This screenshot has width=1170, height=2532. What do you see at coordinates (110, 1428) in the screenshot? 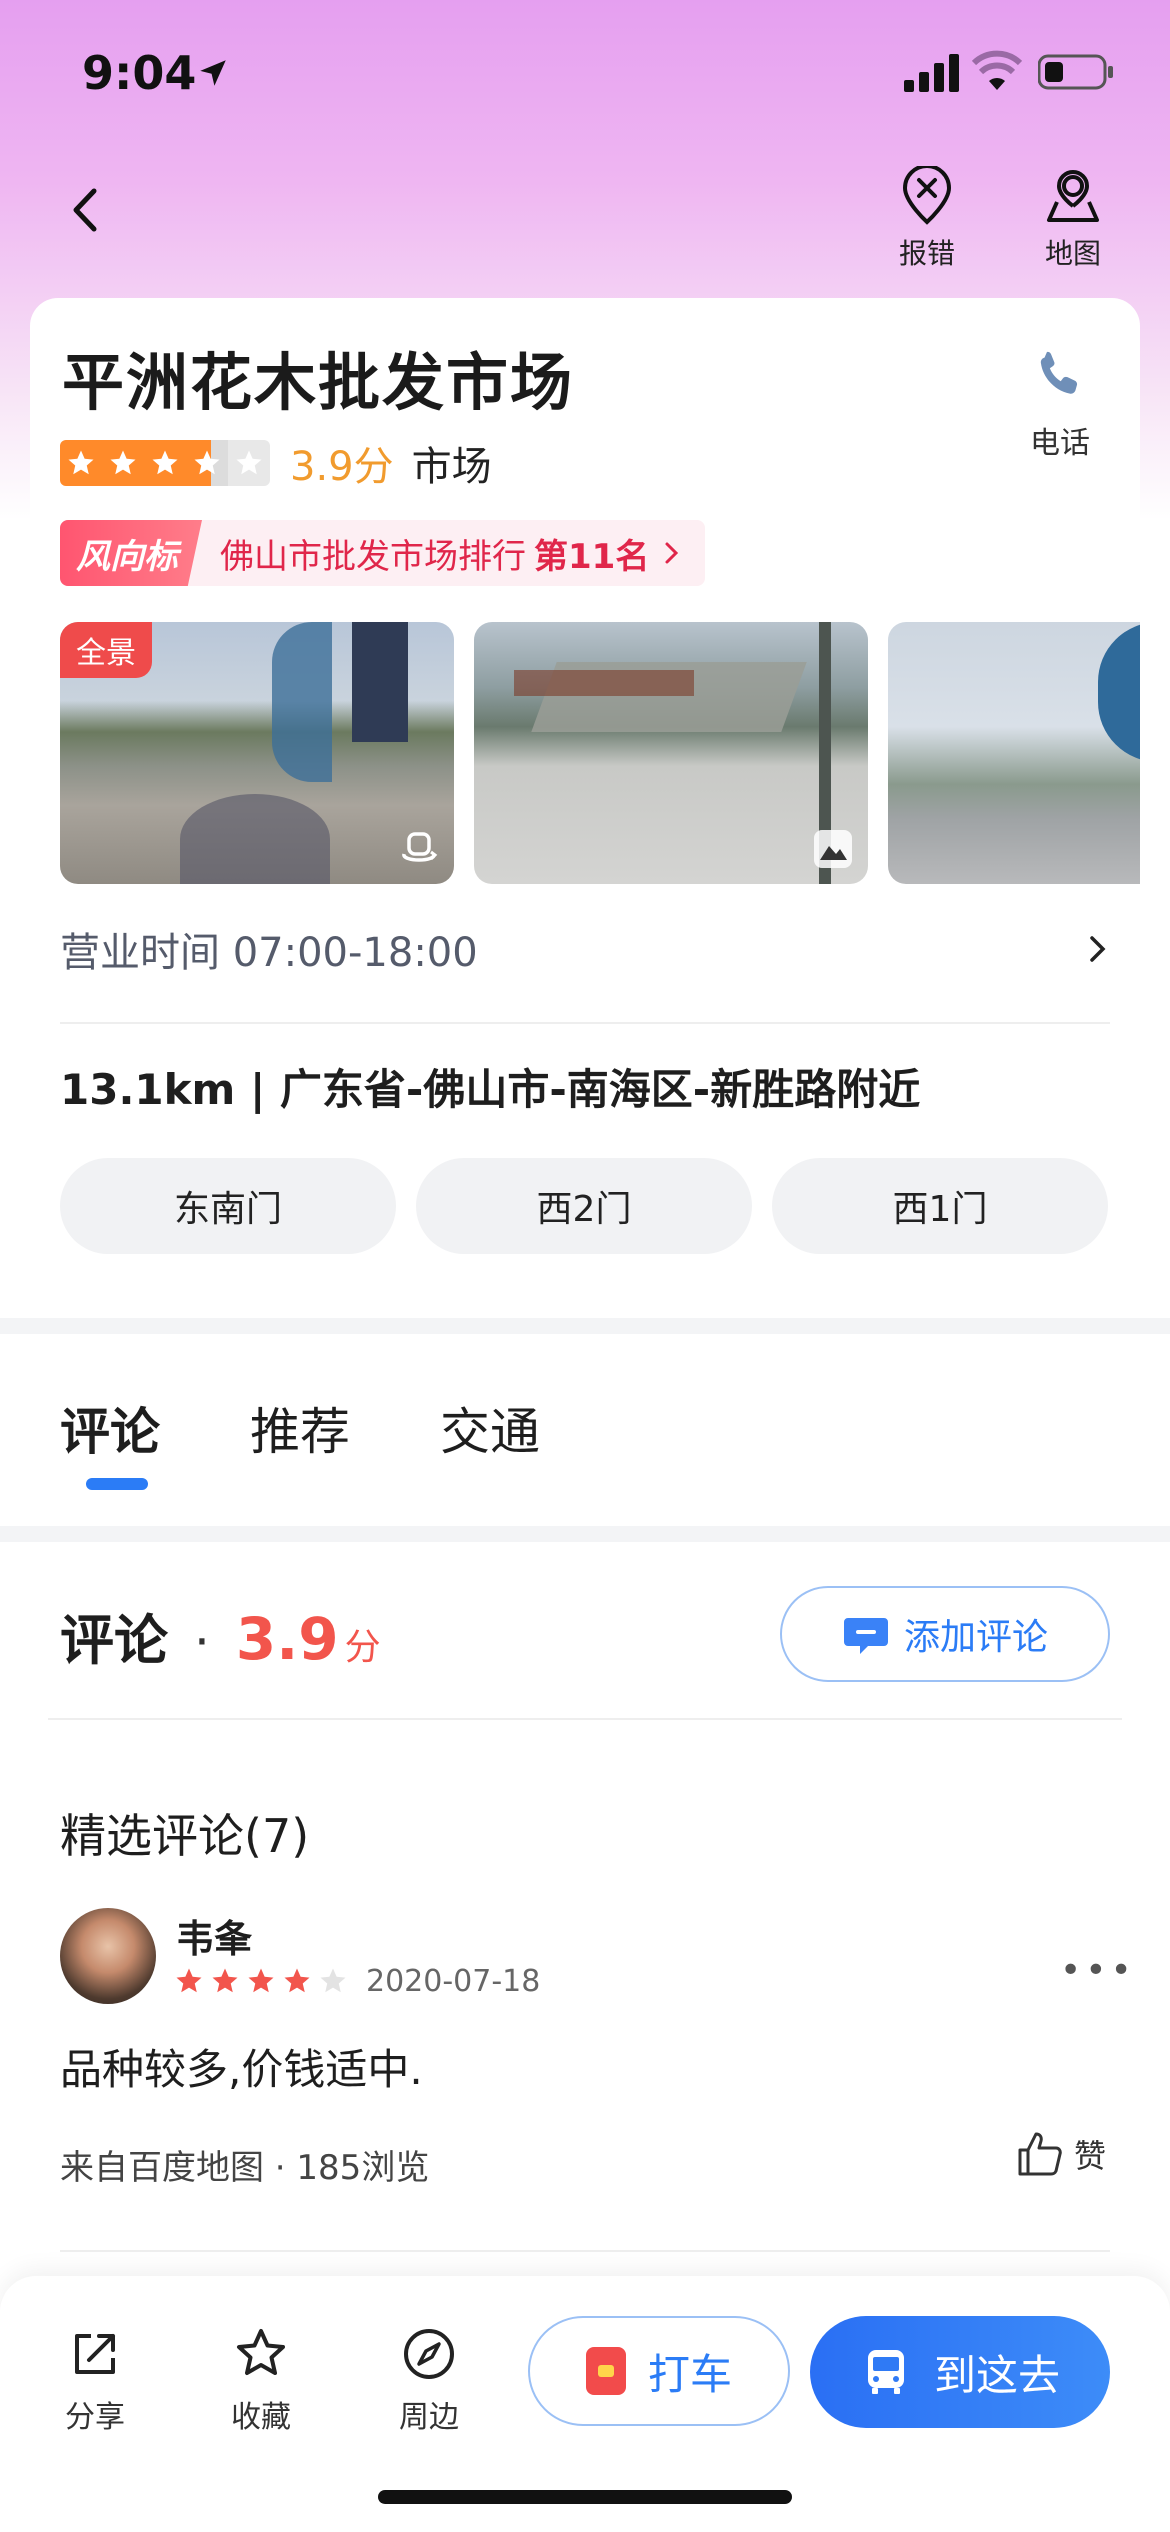
I see `tab-reviews: 评论` at bounding box center [110, 1428].